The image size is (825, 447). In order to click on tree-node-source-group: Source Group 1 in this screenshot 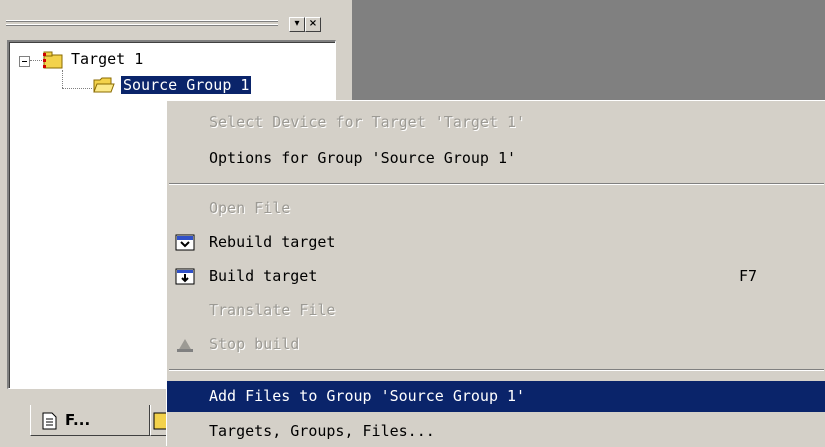, I will do `click(186, 85)`.